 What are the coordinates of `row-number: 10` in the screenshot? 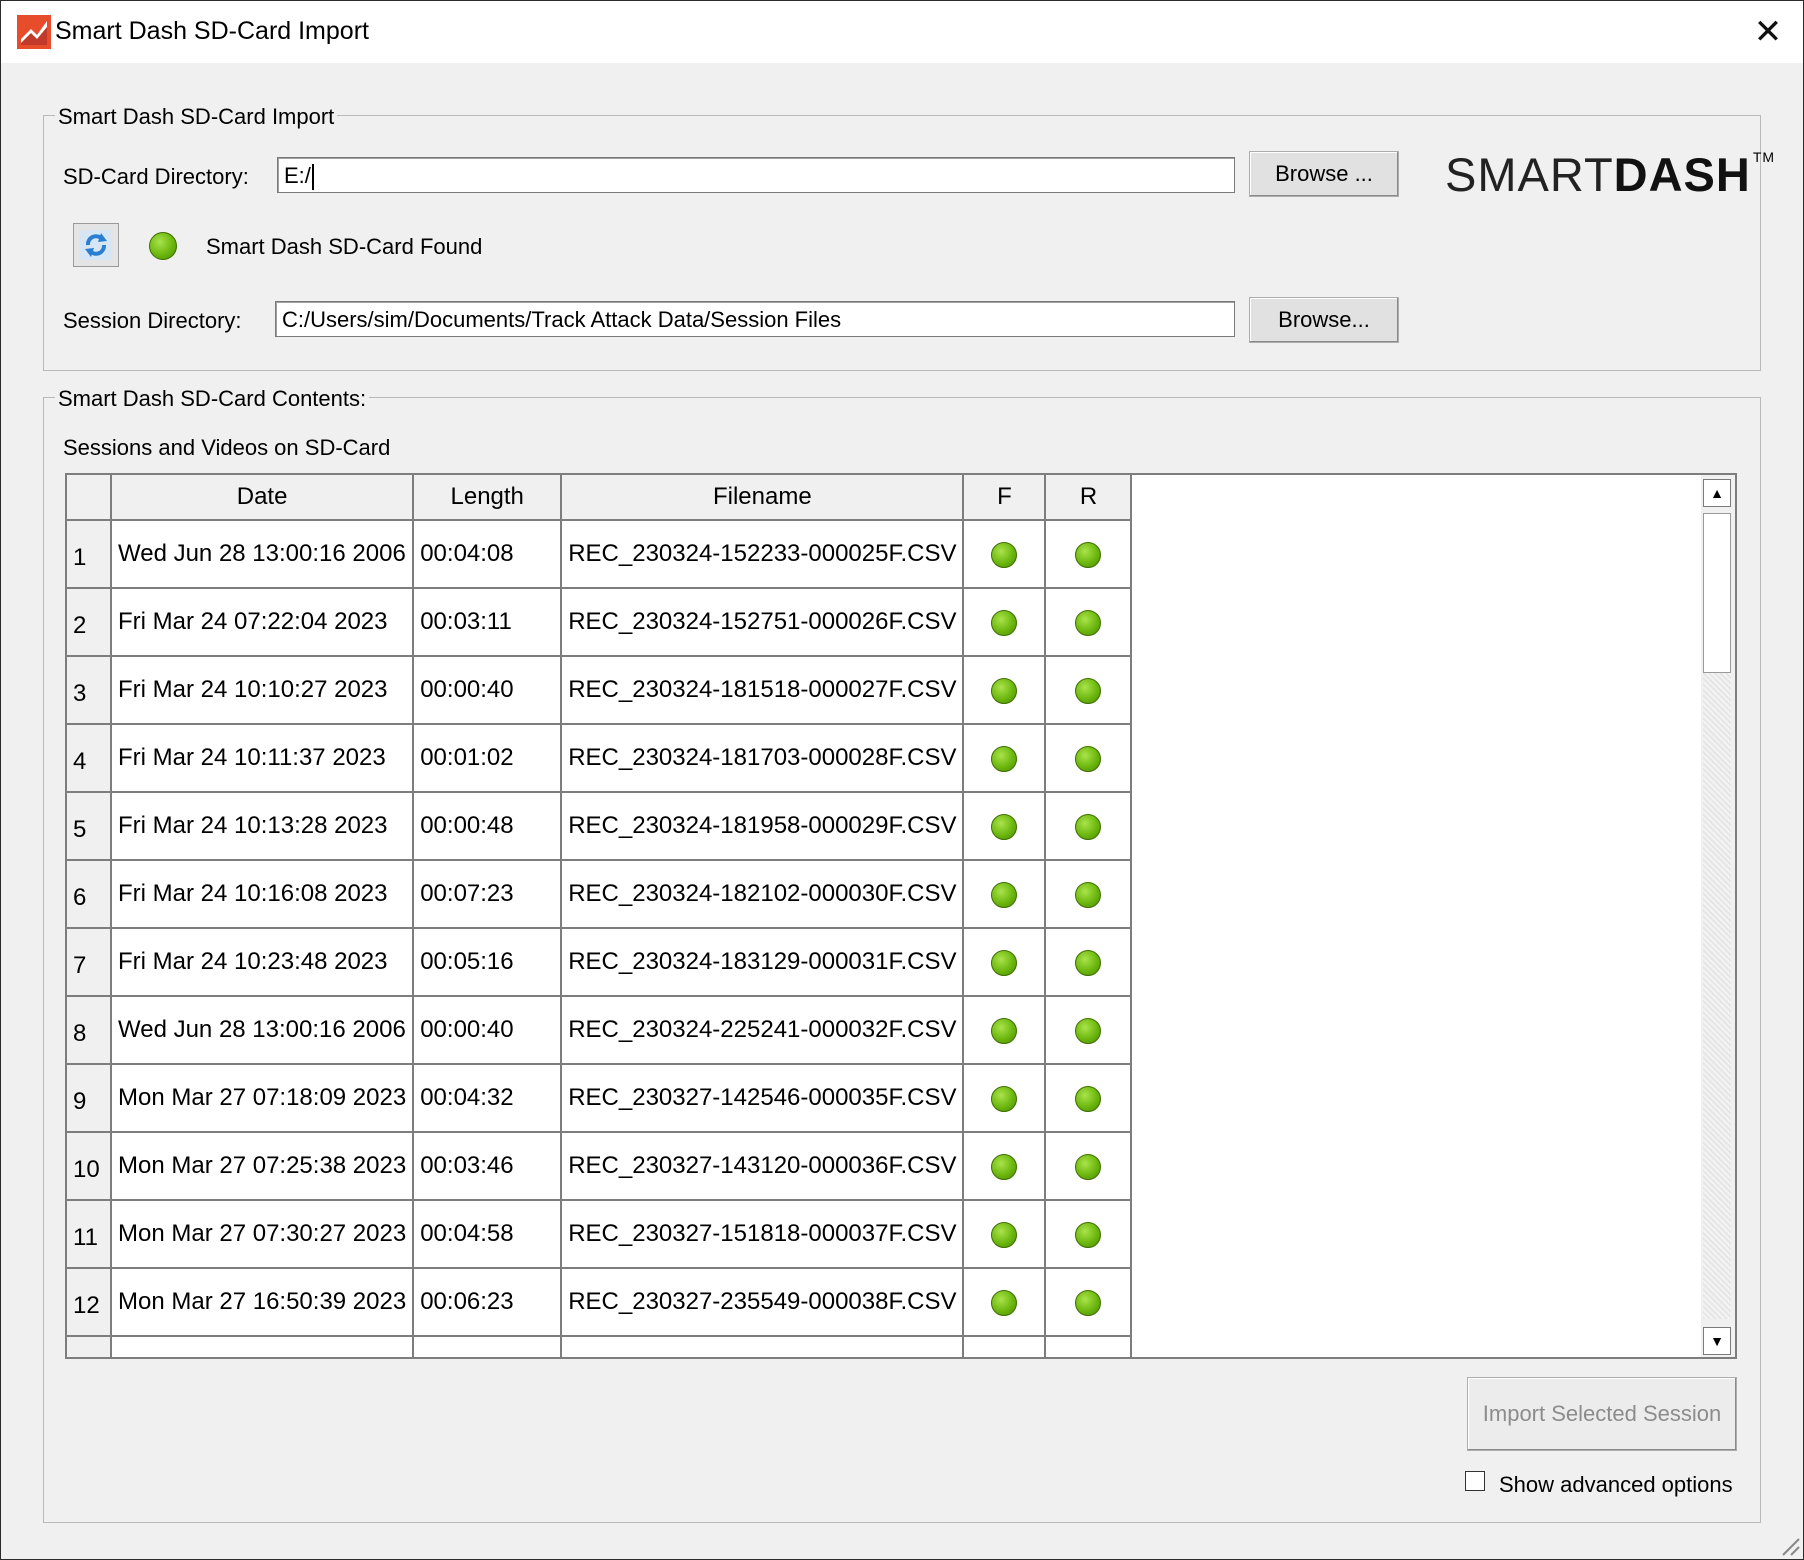 It's located at (89, 1166).